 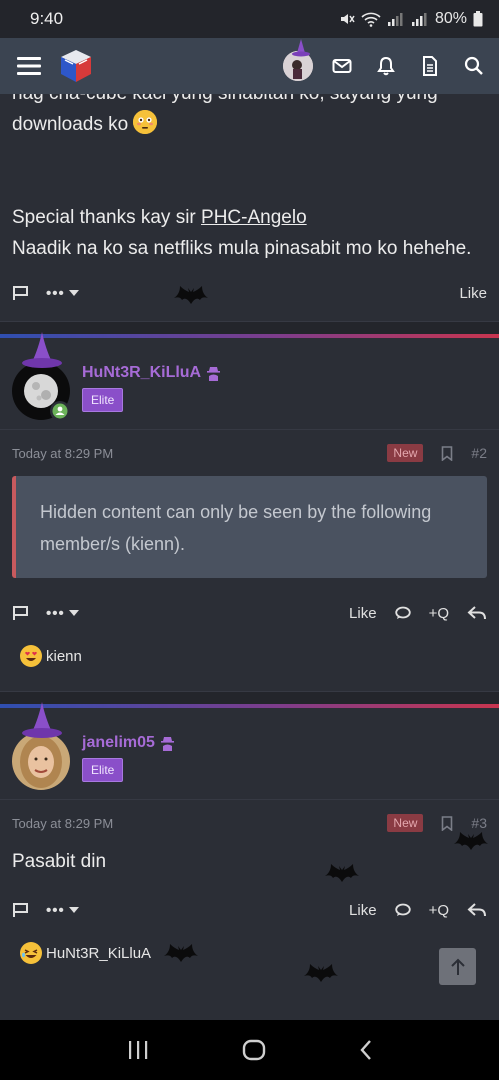 I want to click on reaction-username: HuNt3R_KiLluA, so click(x=98, y=953).